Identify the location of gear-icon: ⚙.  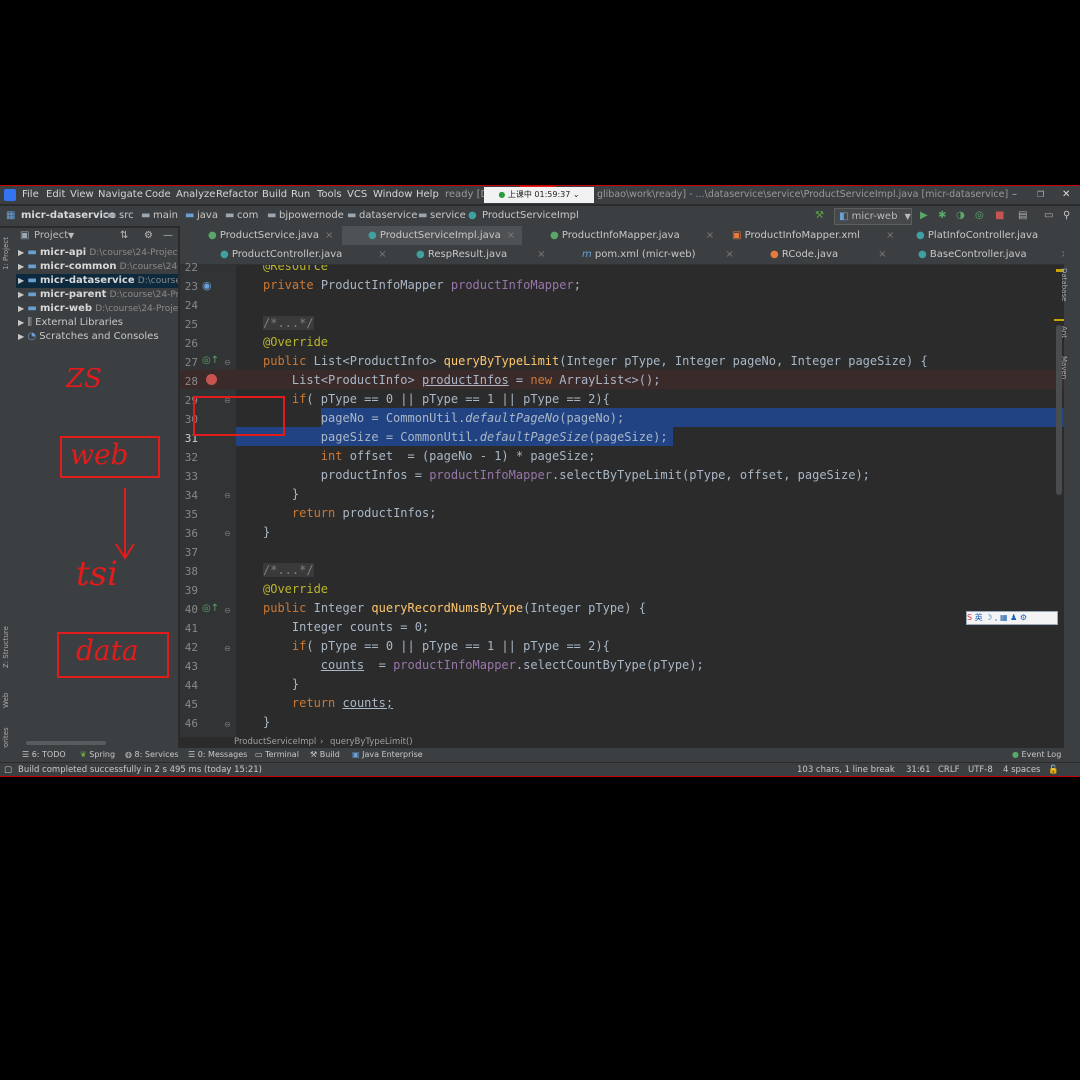
(148, 236).